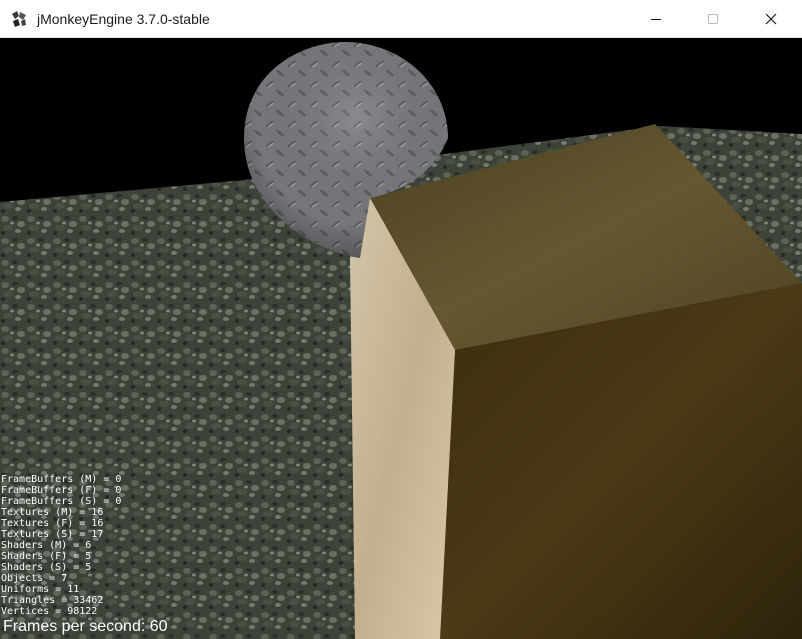 This screenshot has height=639, width=802. Describe the element at coordinates (61, 479) in the screenshot. I see `stat-line: FrameBuffers (M) = 0` at that location.